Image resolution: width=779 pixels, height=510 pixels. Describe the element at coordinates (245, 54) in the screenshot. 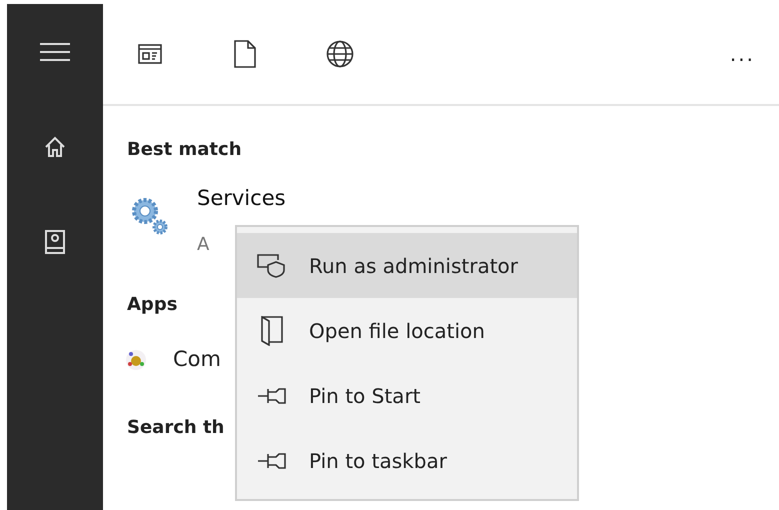

I see `document-icon` at that location.